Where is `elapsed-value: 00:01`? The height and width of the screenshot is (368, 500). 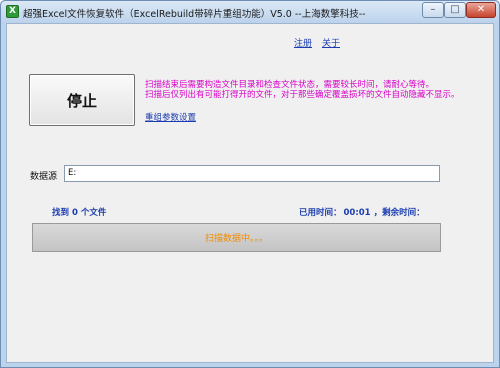 elapsed-value: 00:01 is located at coordinates (357, 213).